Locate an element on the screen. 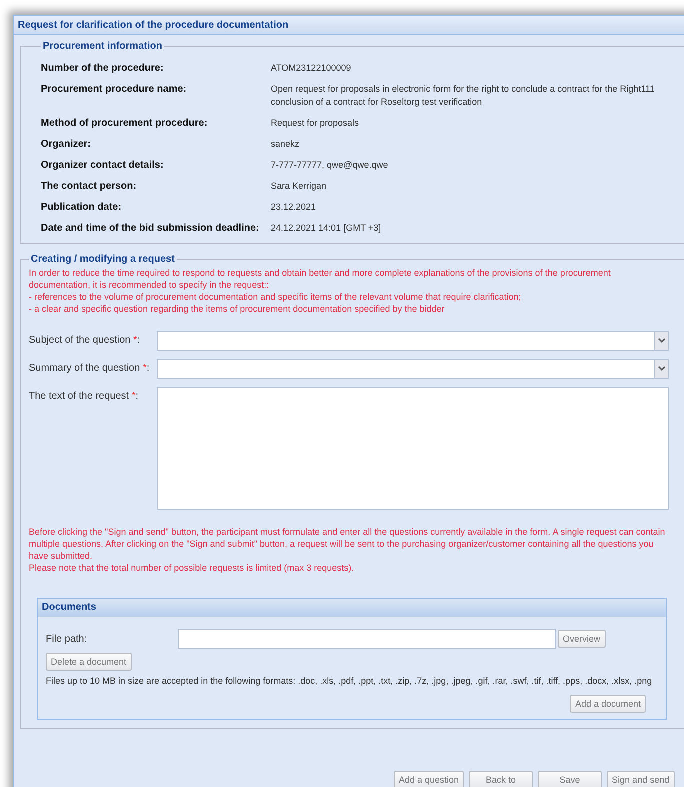 The height and width of the screenshot is (787, 684). info-value: 23.12.2021 is located at coordinates (294, 207).